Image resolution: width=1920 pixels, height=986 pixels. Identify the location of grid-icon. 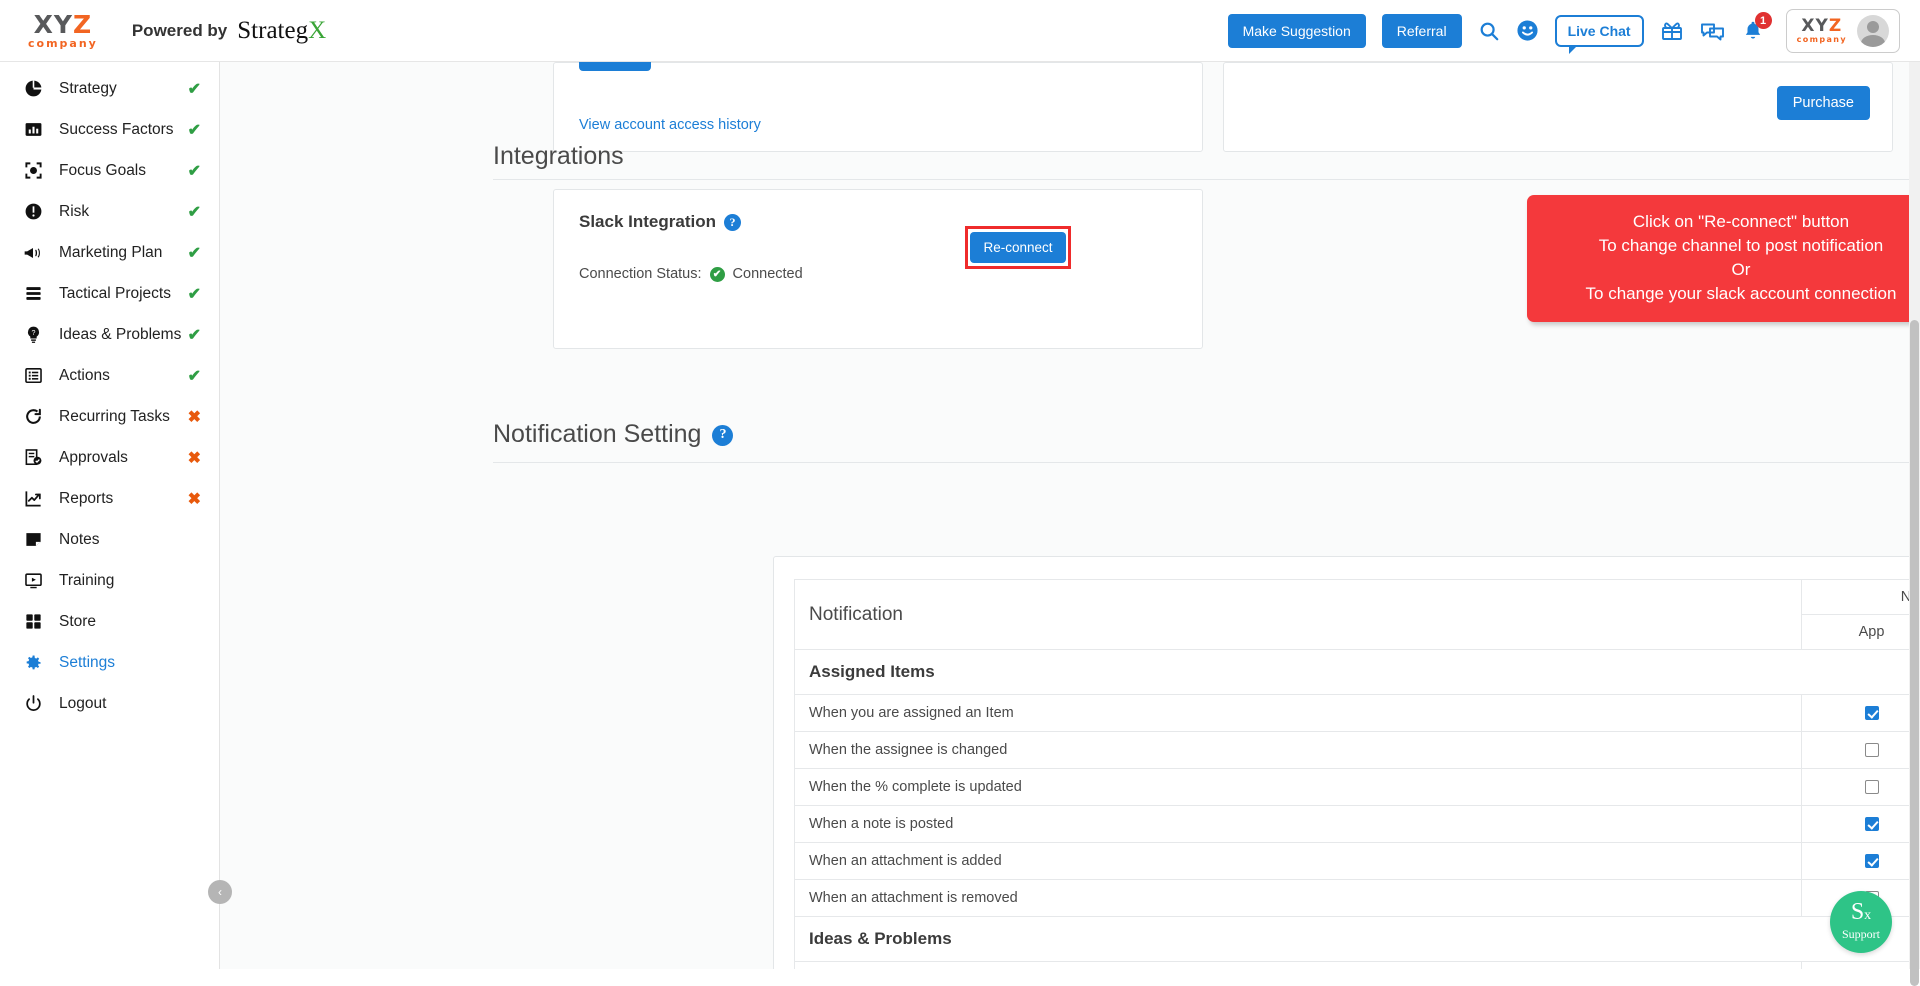
(33, 622).